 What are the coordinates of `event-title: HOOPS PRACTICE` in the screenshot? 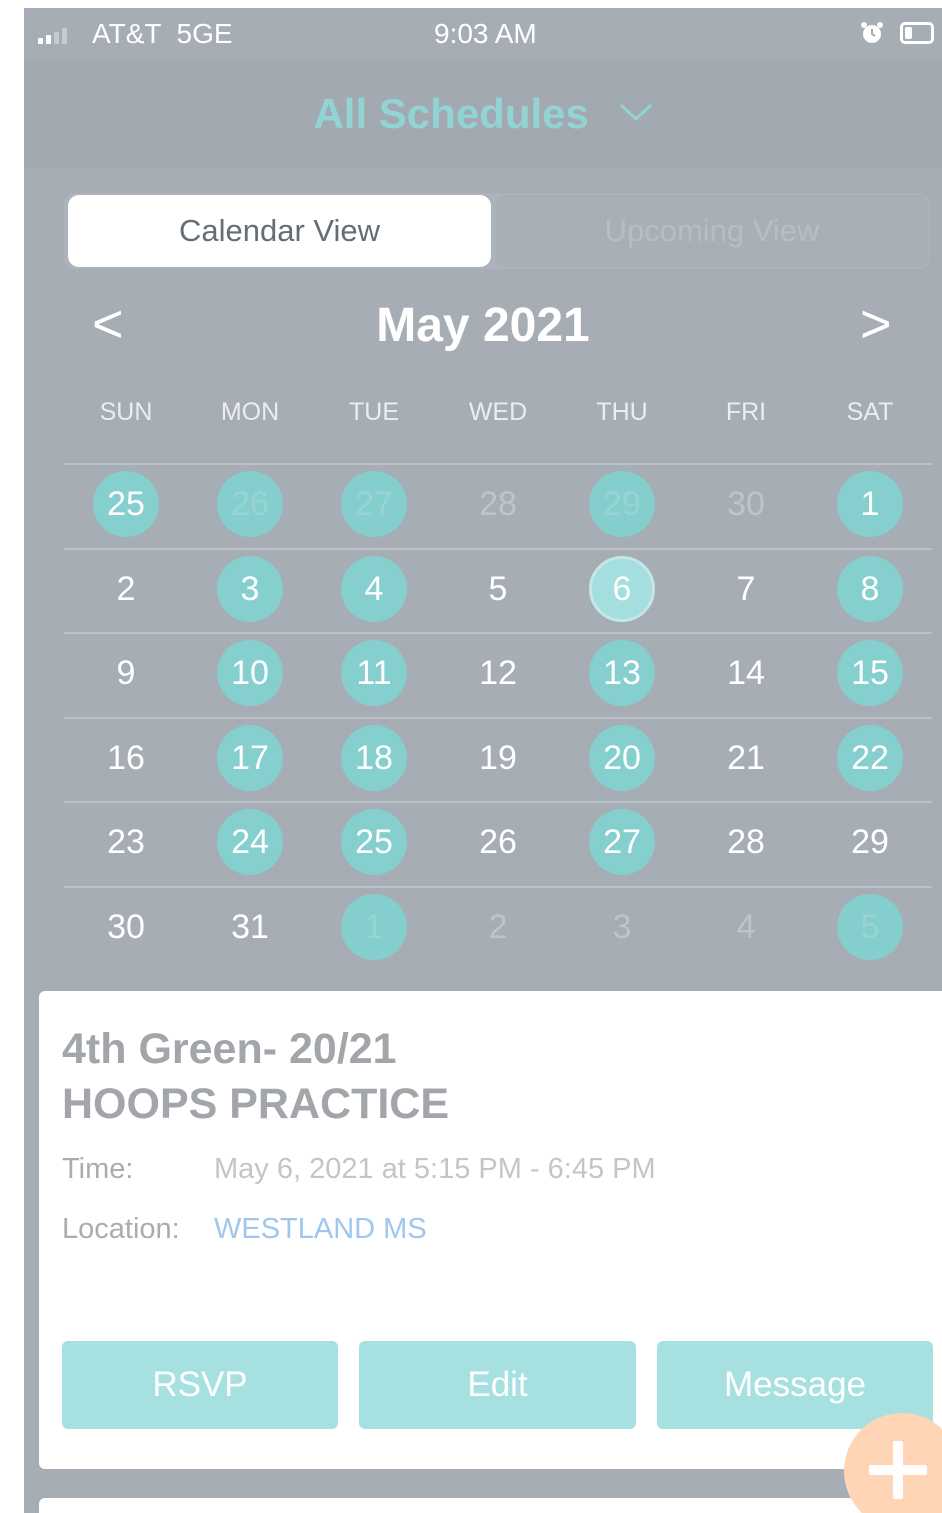 It's located at (256, 1104).